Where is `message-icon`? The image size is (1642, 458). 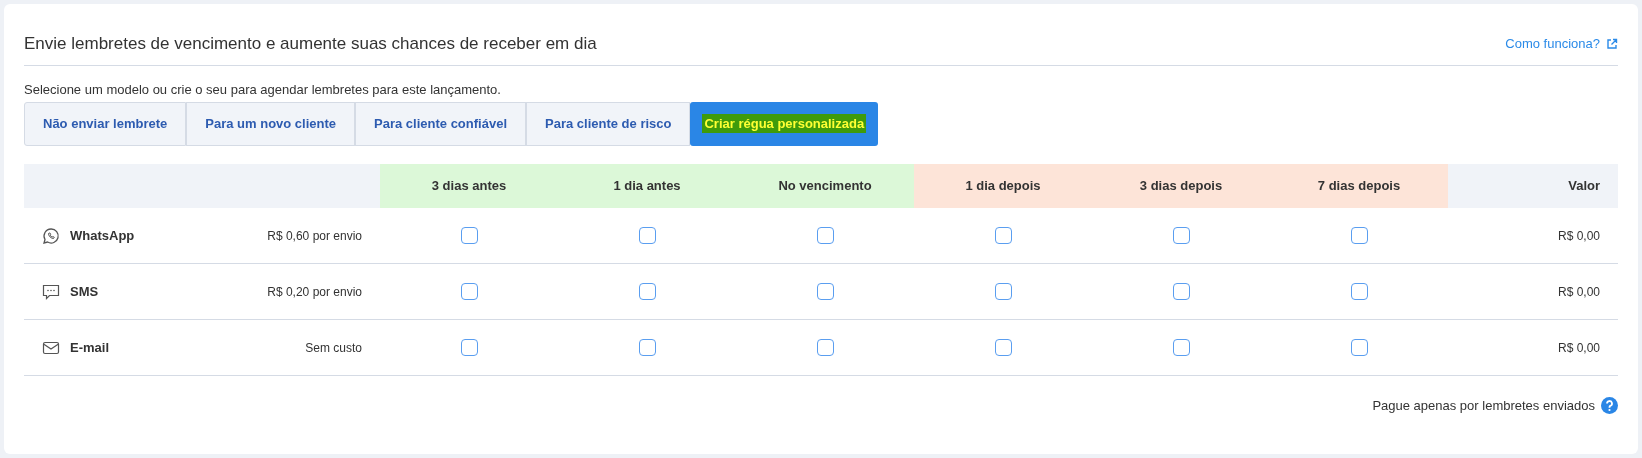 message-icon is located at coordinates (51, 291).